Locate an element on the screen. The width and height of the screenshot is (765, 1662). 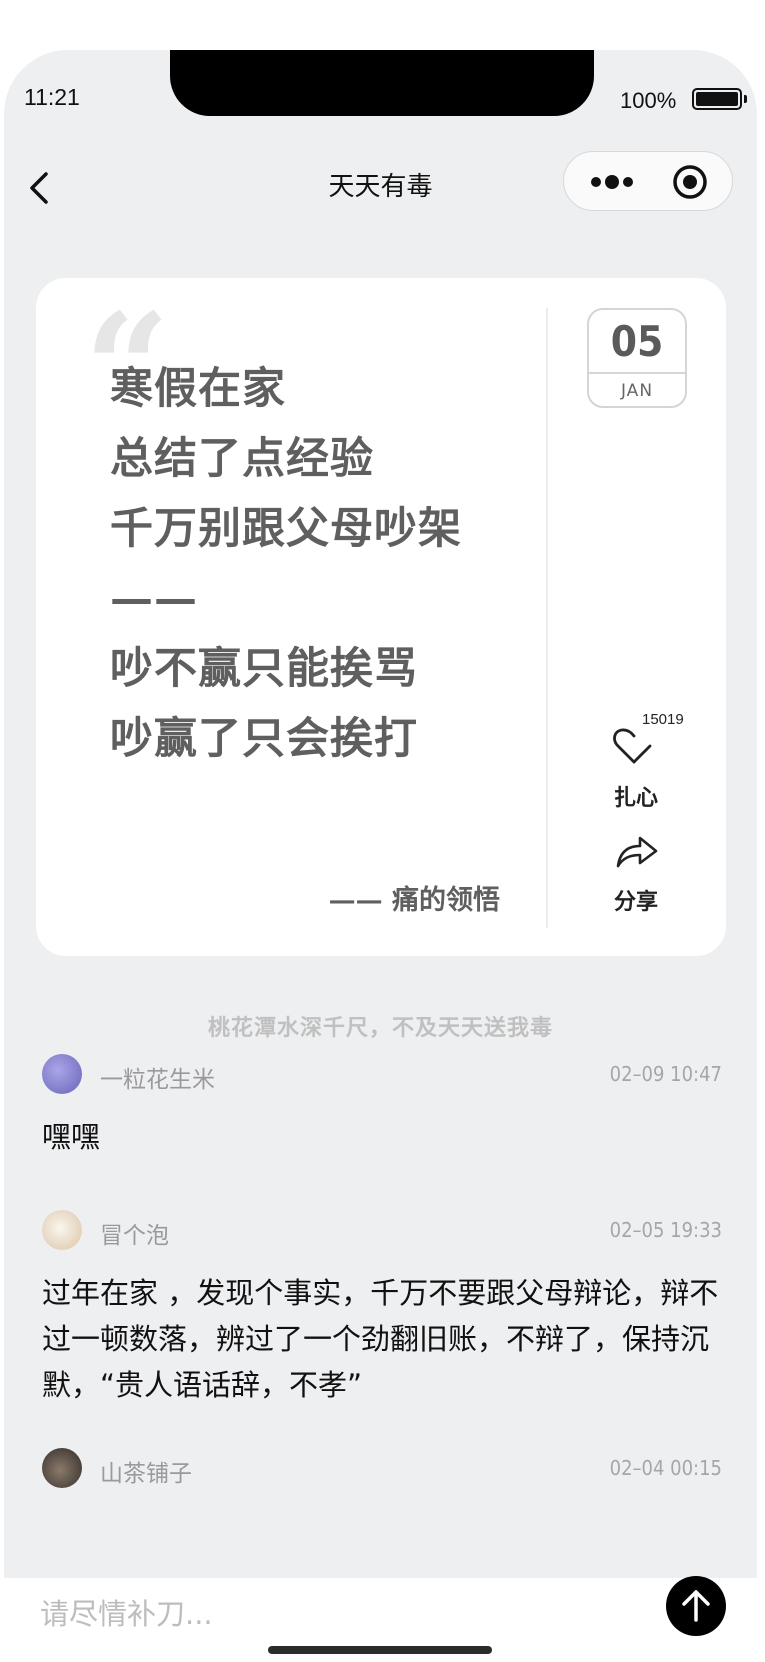
target-icon is located at coordinates (690, 182).